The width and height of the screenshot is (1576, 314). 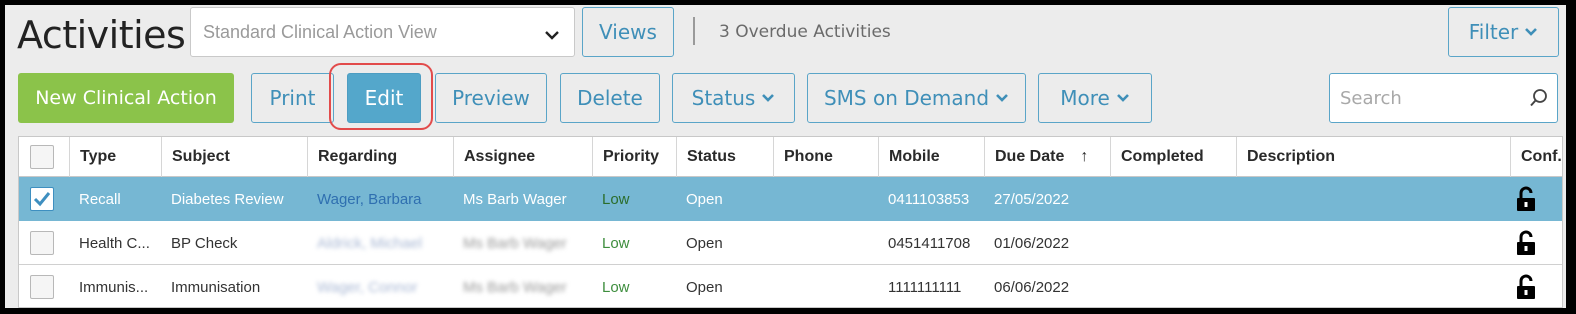 I want to click on cell-regarding-link: Aldrick, Michael, so click(x=380, y=243).